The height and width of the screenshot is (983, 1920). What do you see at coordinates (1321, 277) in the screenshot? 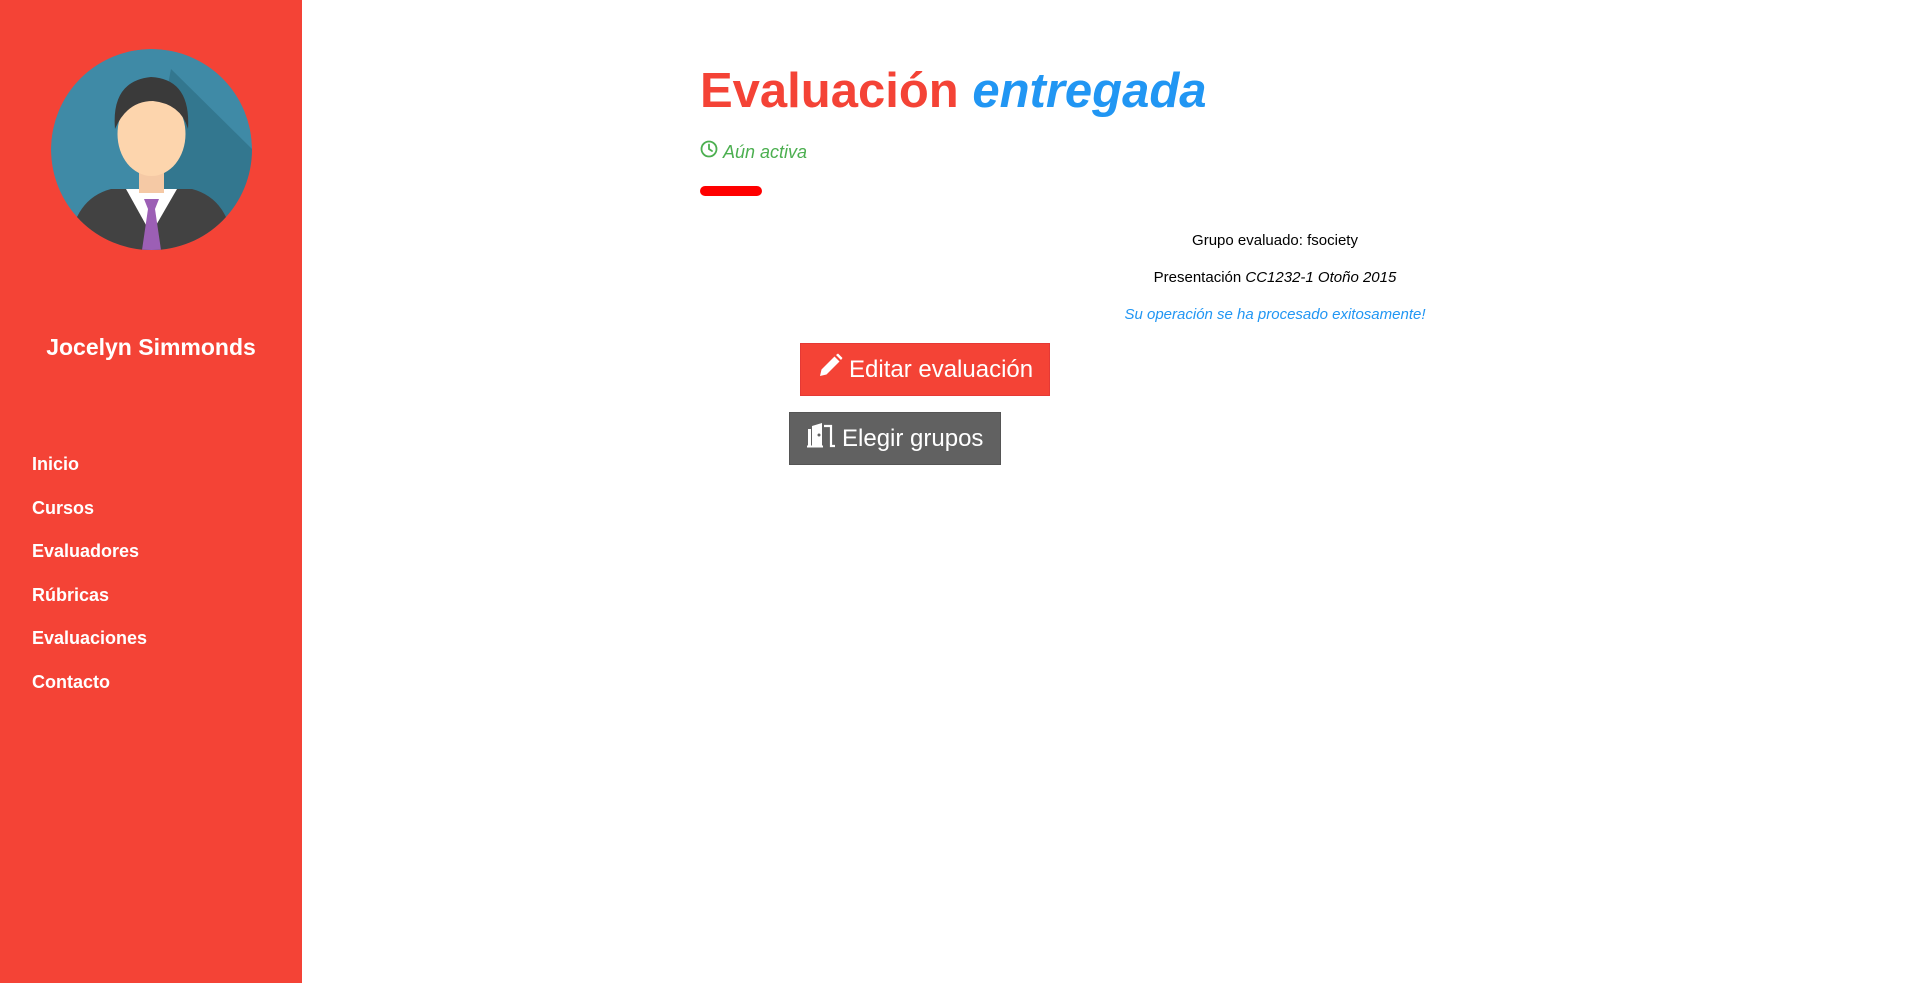
I see `presentation-value: CC1232-1 Otoño 2015` at bounding box center [1321, 277].